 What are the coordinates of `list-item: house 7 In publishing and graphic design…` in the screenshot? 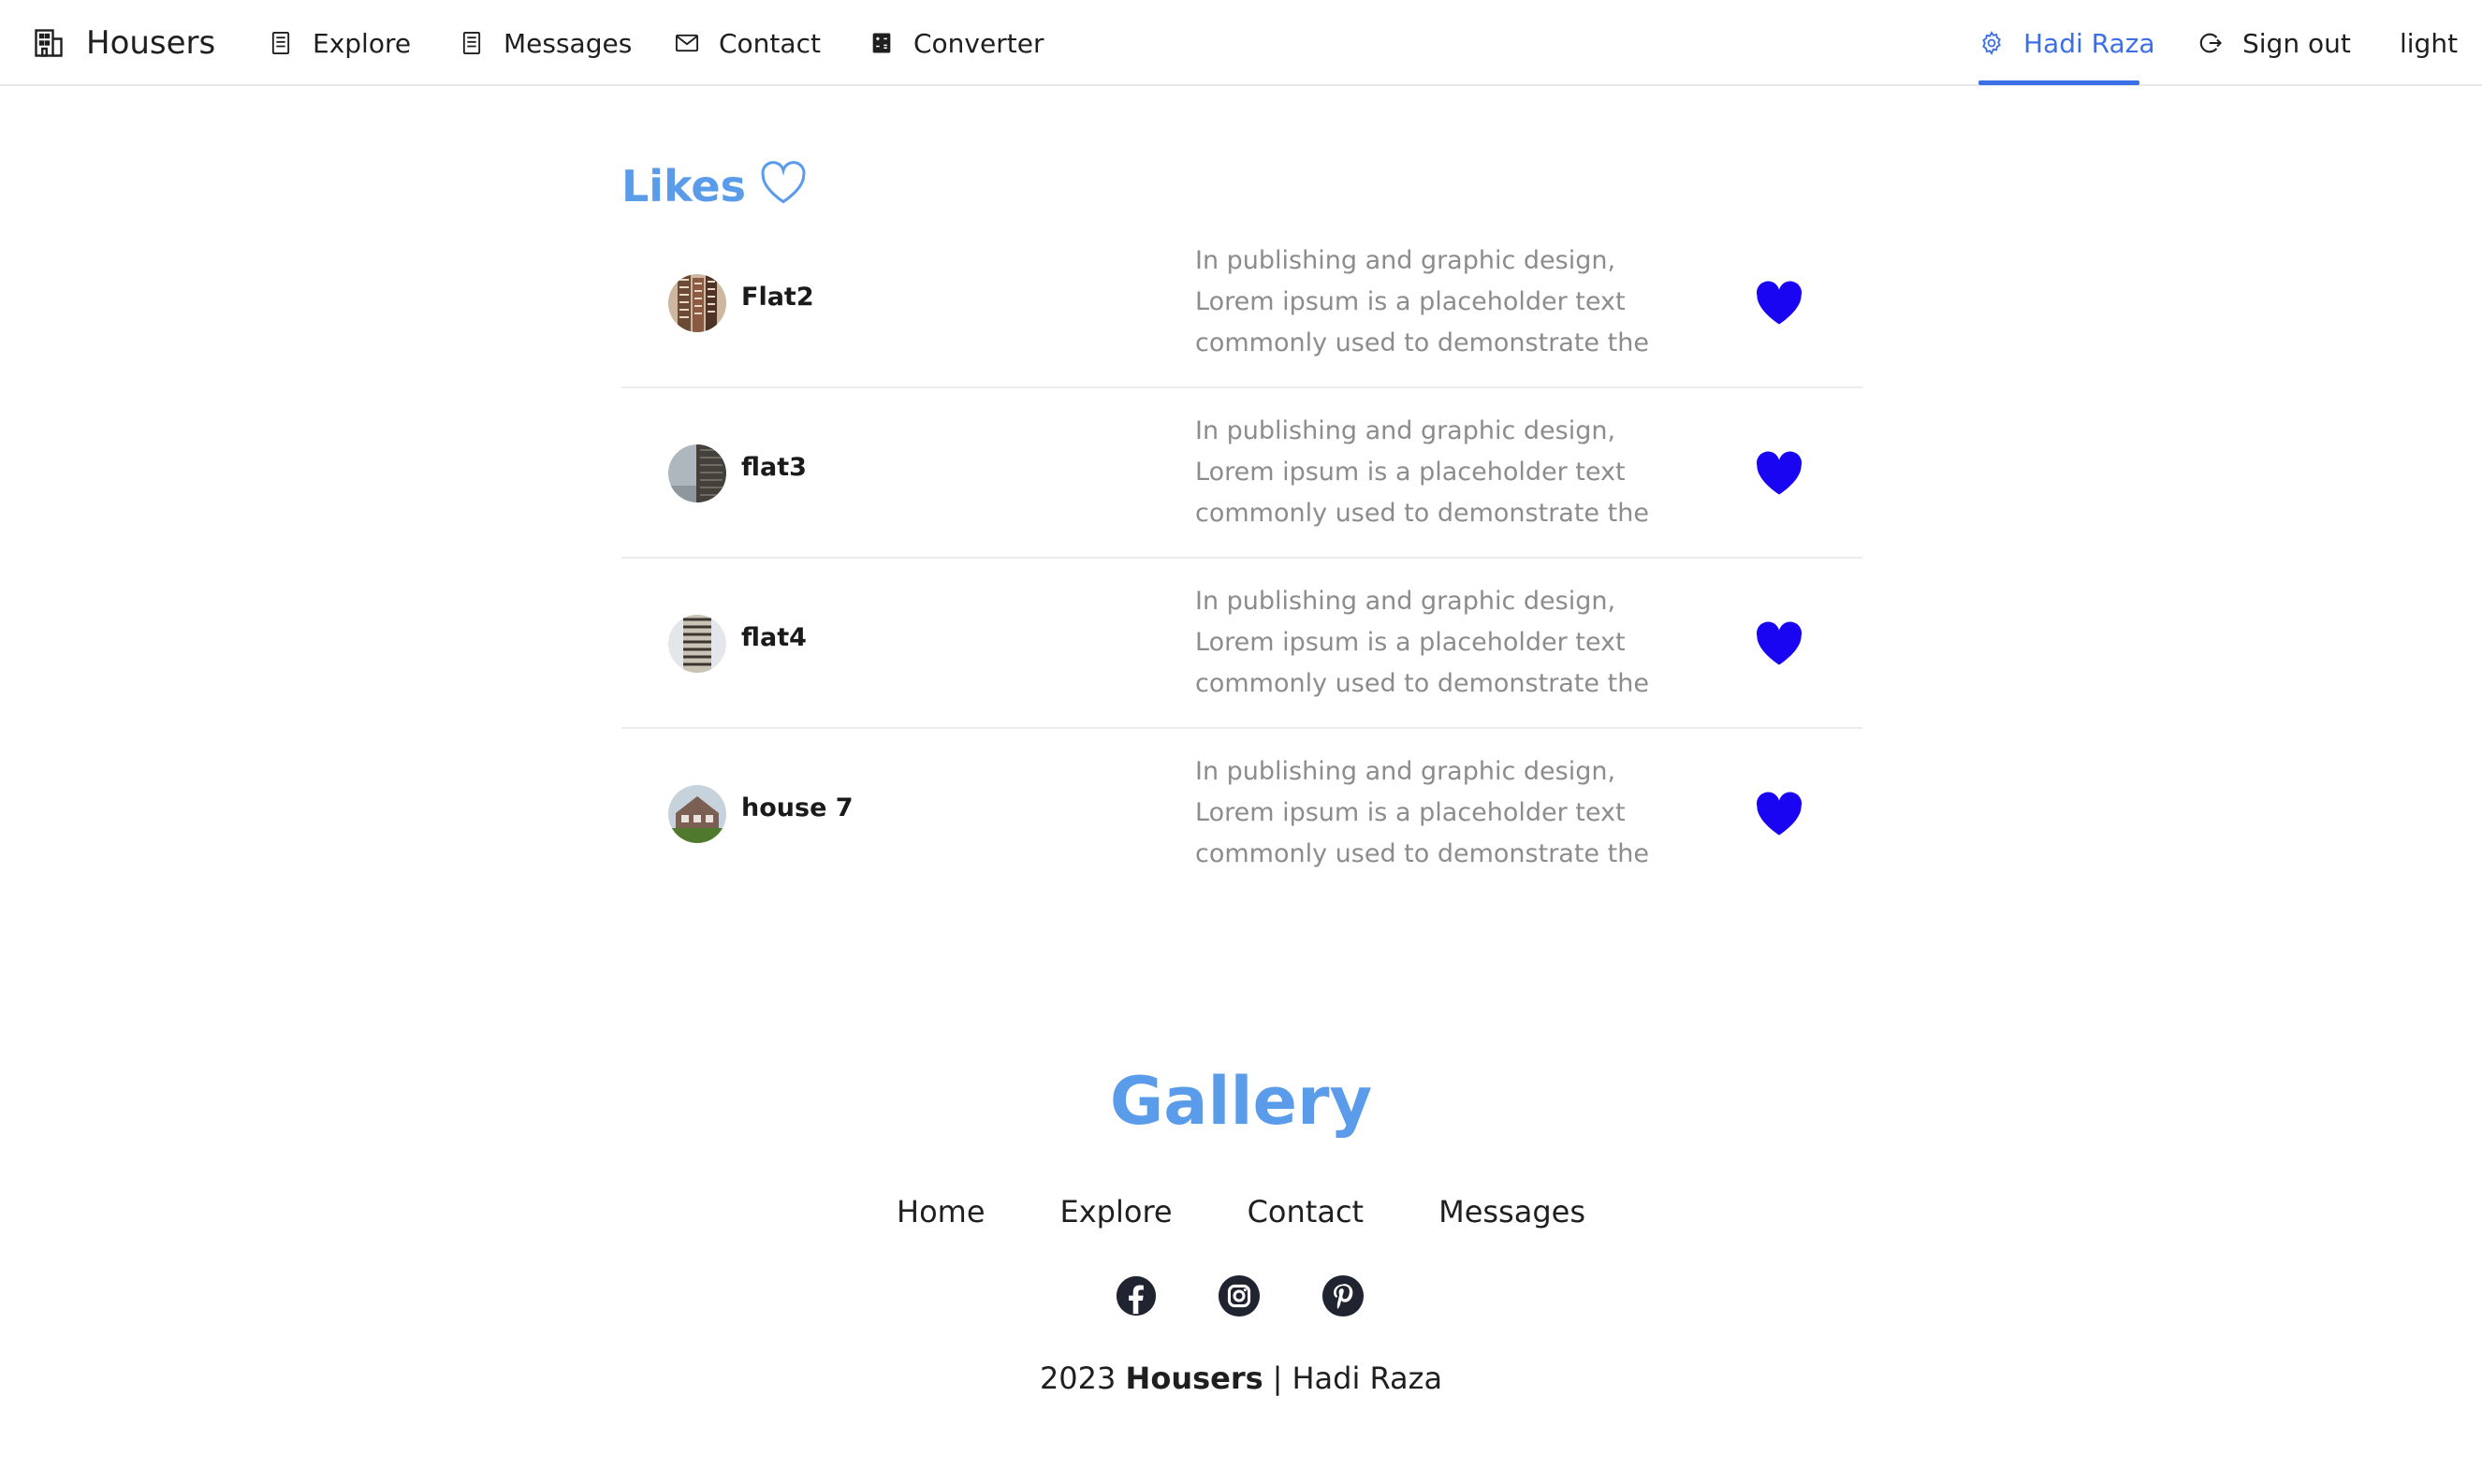 It's located at (1241, 814).